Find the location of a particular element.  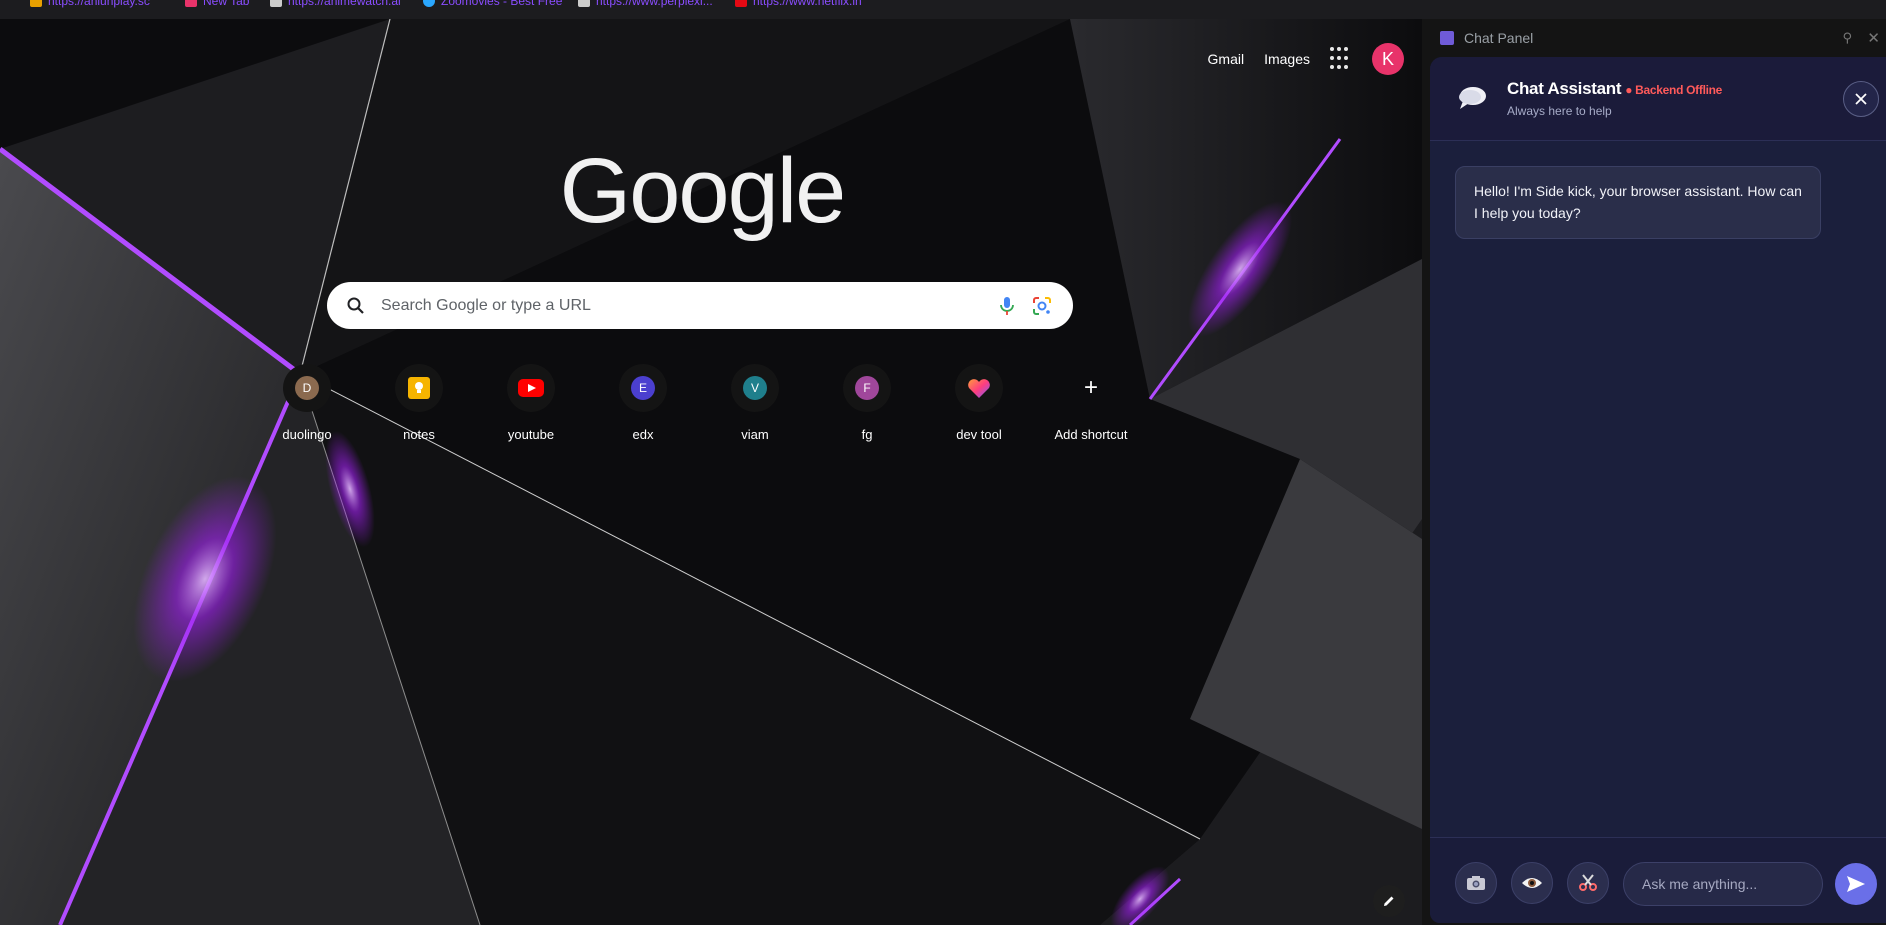

snip-button is located at coordinates (1588, 883).